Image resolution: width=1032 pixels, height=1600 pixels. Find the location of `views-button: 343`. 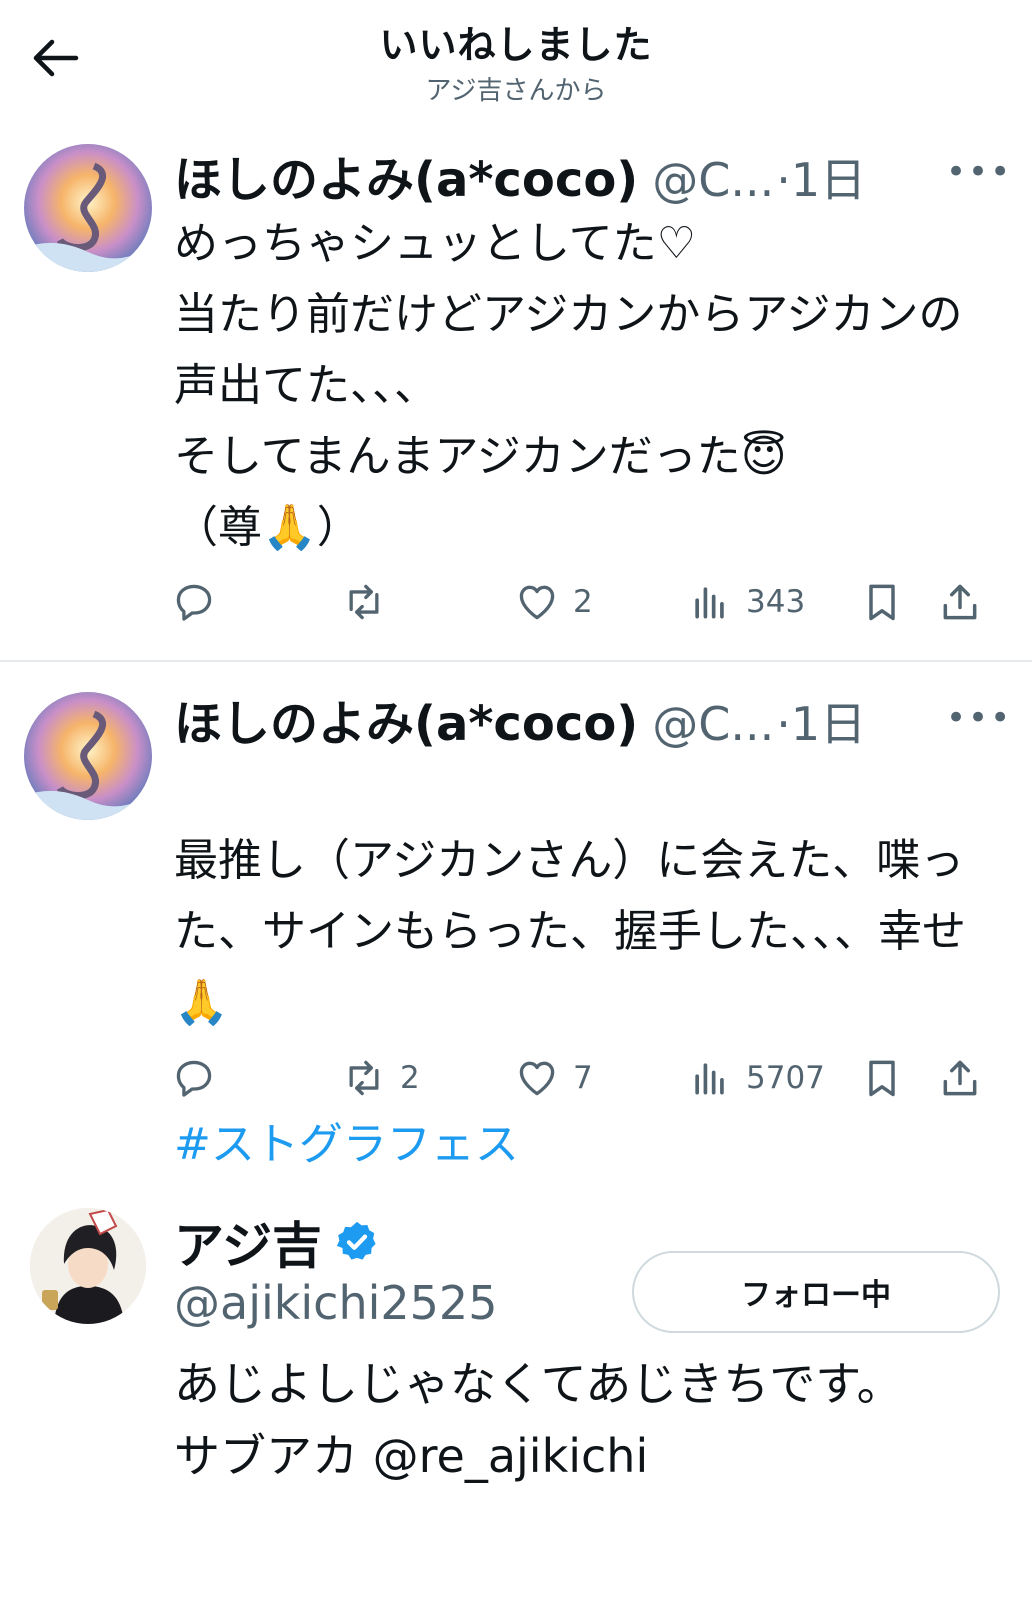

views-button: 343 is located at coordinates (746, 602).